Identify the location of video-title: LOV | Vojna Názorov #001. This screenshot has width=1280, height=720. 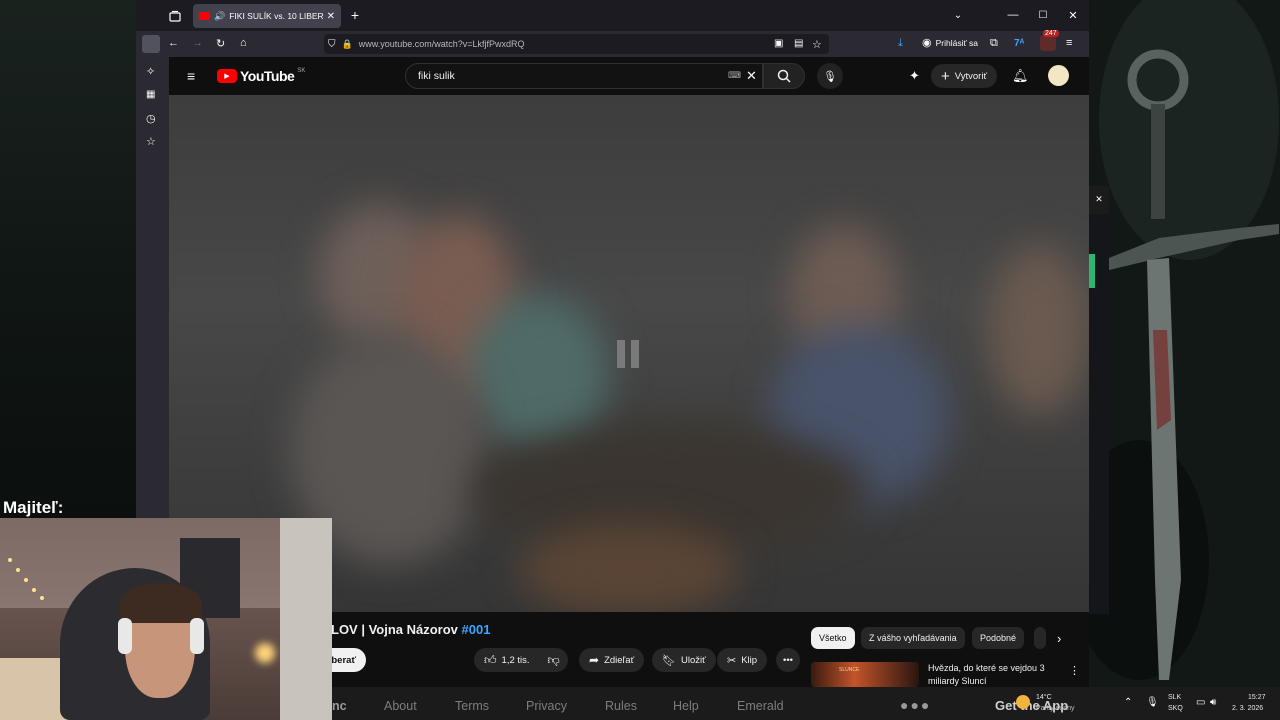
(410, 629).